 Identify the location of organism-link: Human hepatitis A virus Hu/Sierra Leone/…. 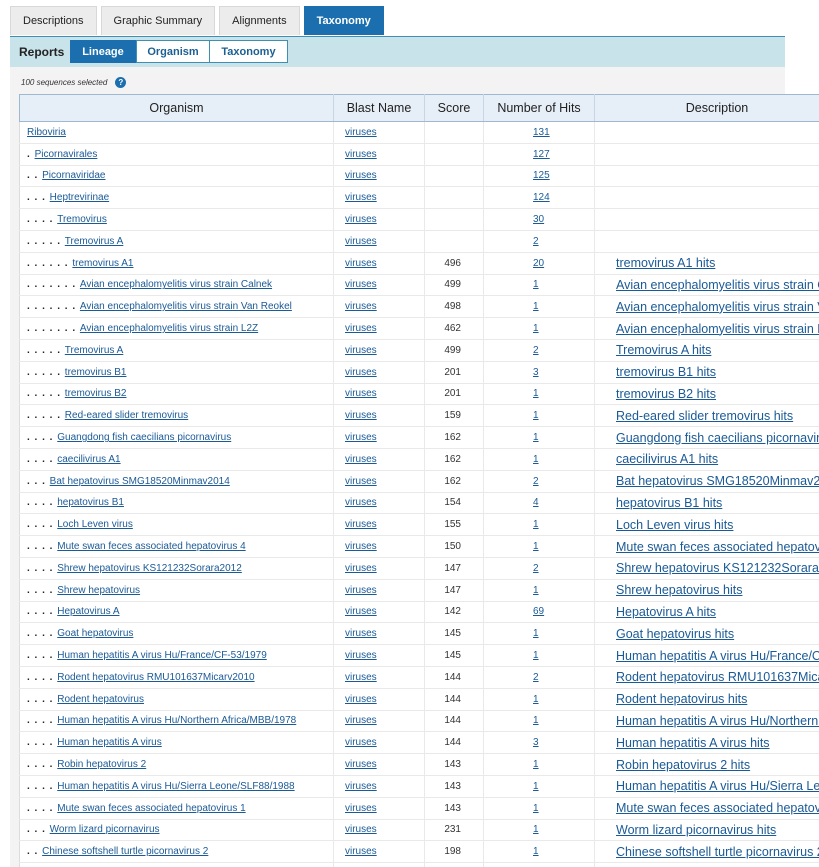
(175, 786).